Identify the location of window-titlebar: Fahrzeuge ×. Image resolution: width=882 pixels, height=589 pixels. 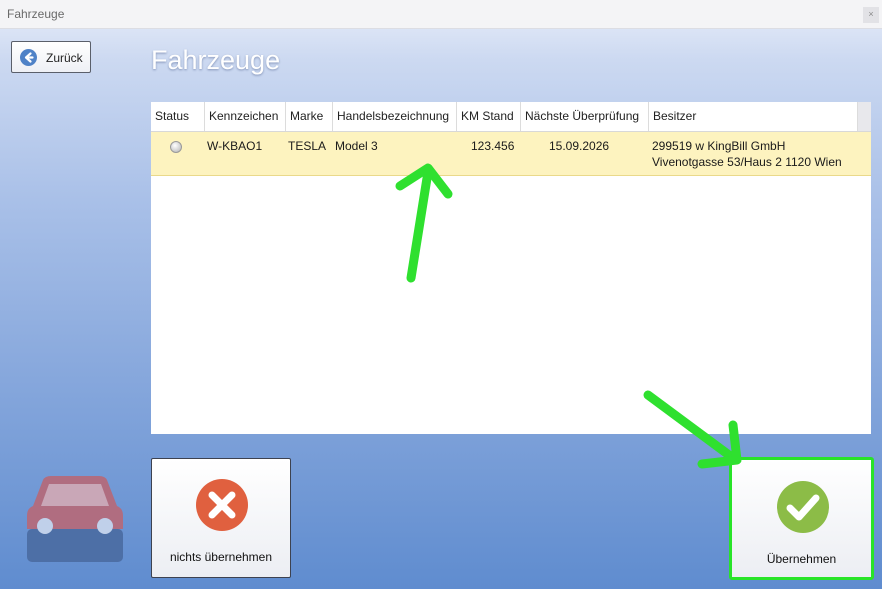
(441, 14).